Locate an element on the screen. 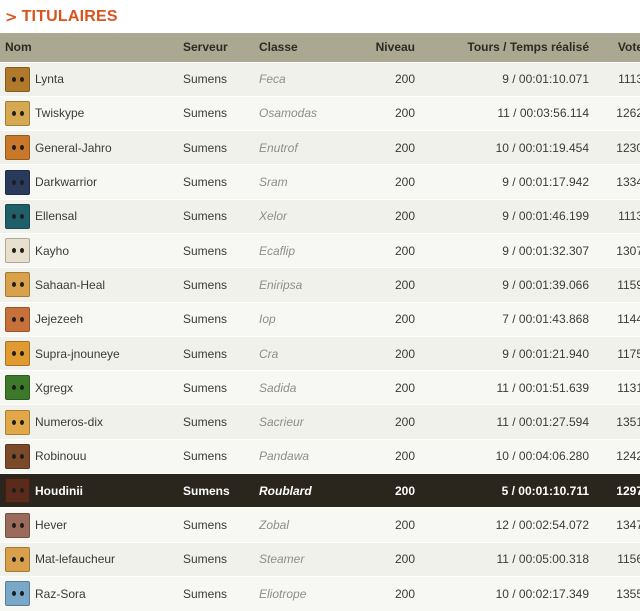 This screenshot has width=640, height=611. table-row: Hever Sumens Zobal 200 12 / 00:02:54.072 1347 is located at coordinates (320, 525).